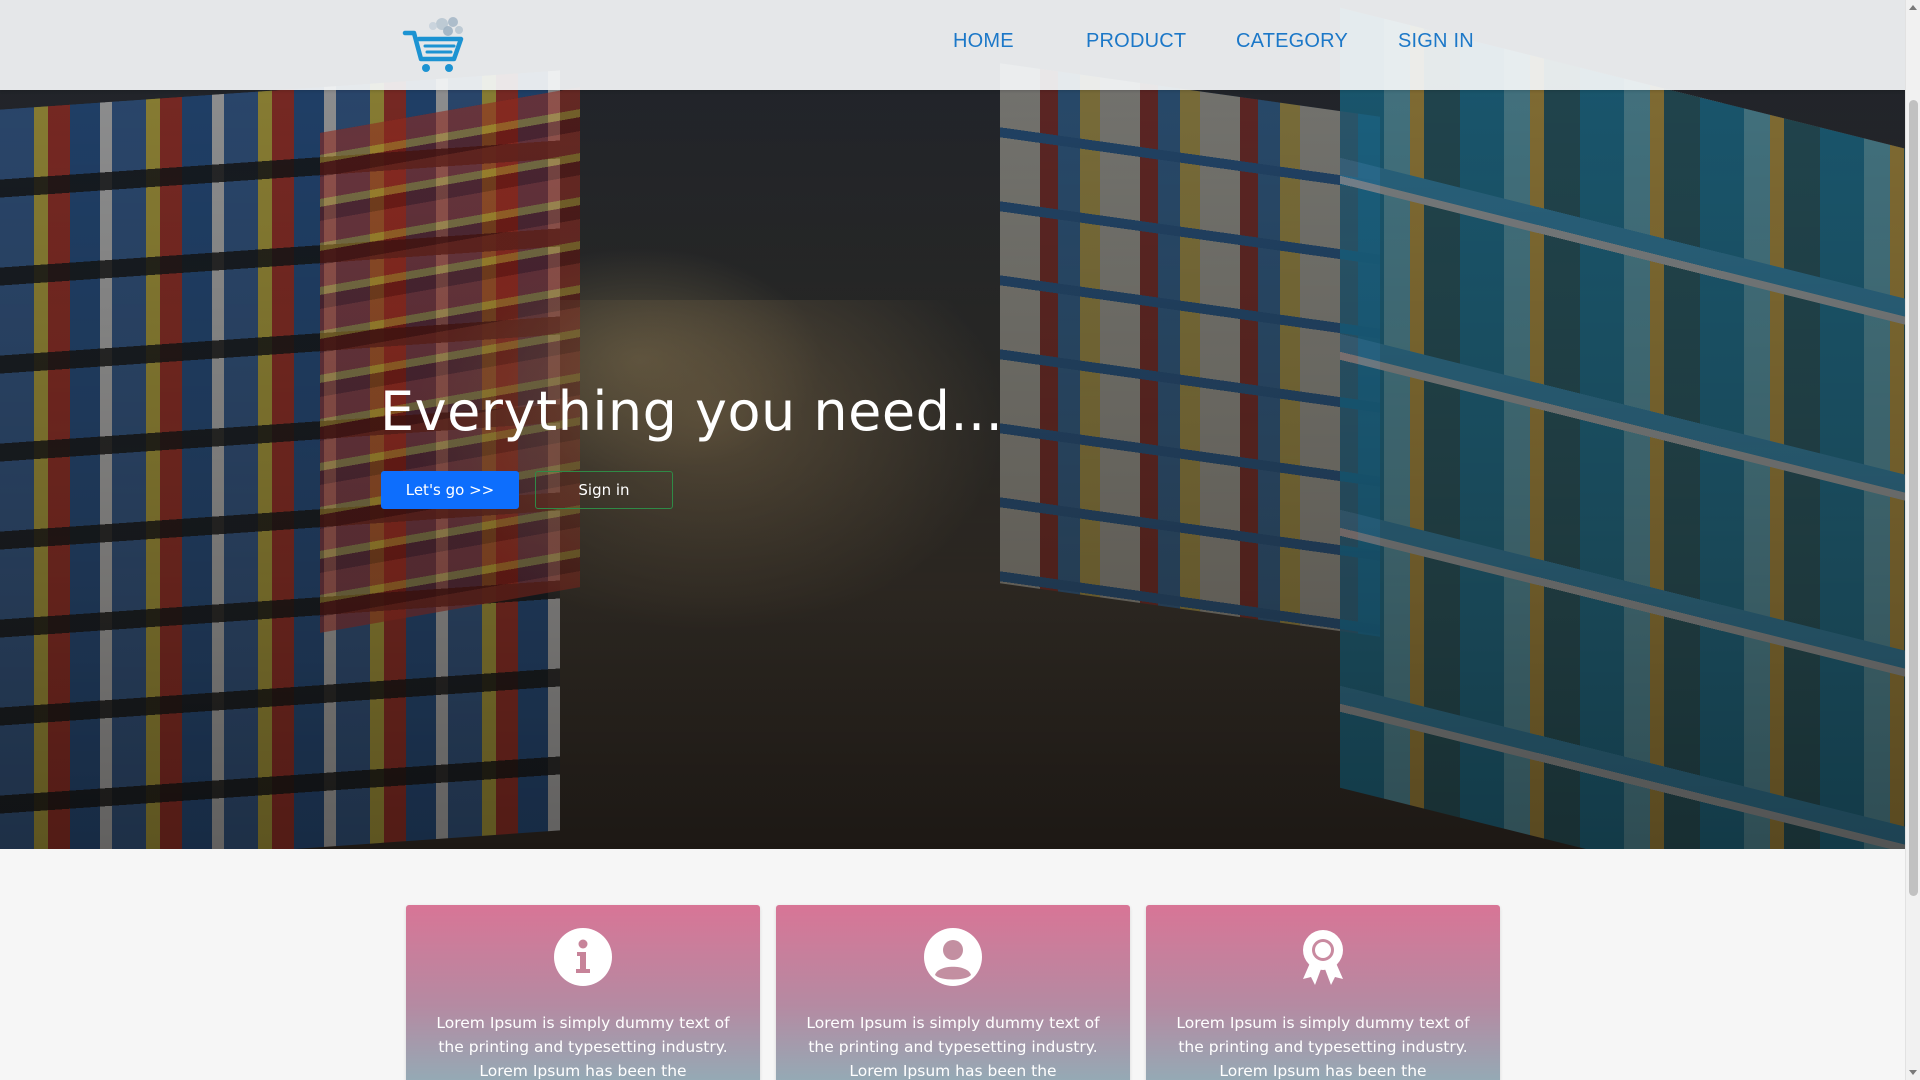 This screenshot has width=1920, height=1080. What do you see at coordinates (450, 490) in the screenshot?
I see `lets-go-button: Let's go >>` at bounding box center [450, 490].